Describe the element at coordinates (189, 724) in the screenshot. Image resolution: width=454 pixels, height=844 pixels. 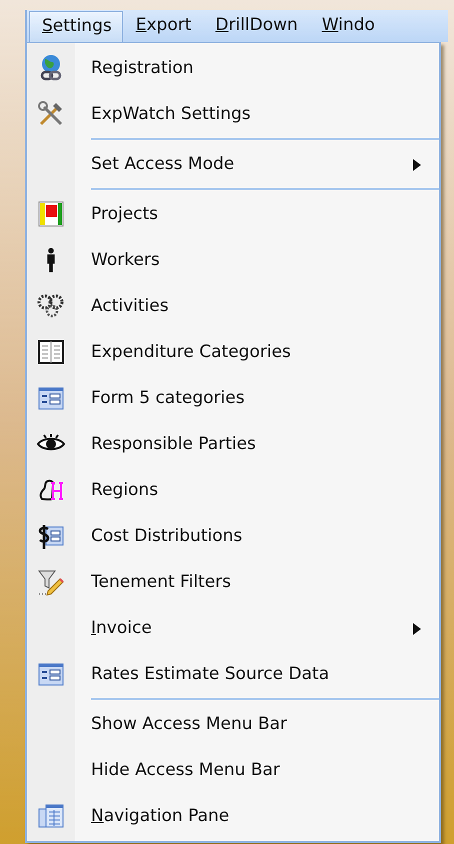
I see `menu-item: Show Access Menu Bar` at that location.